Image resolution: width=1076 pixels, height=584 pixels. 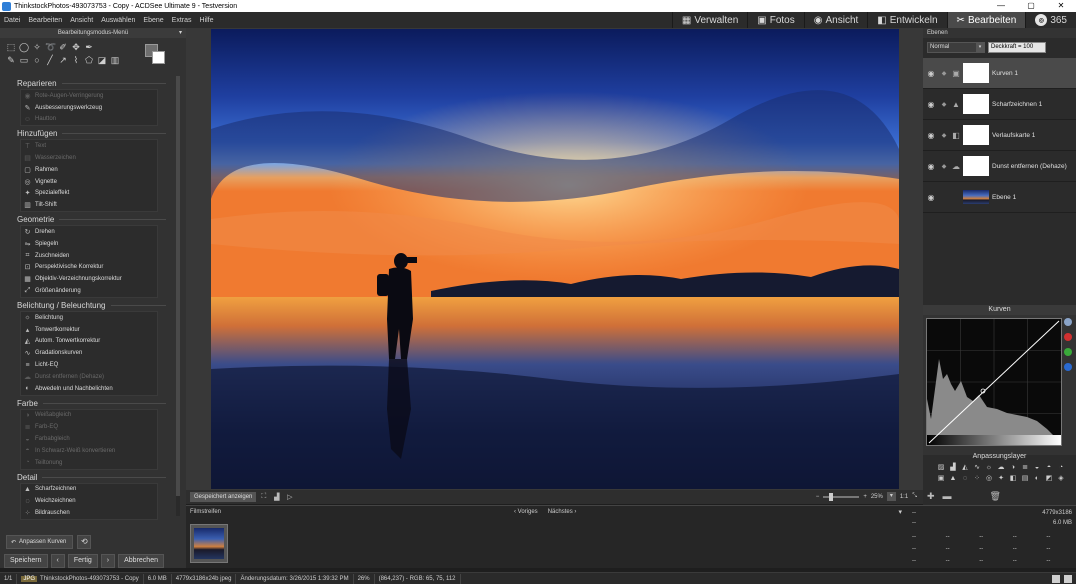 I want to click on magic-wand-icon: ✧, so click(x=37, y=47).